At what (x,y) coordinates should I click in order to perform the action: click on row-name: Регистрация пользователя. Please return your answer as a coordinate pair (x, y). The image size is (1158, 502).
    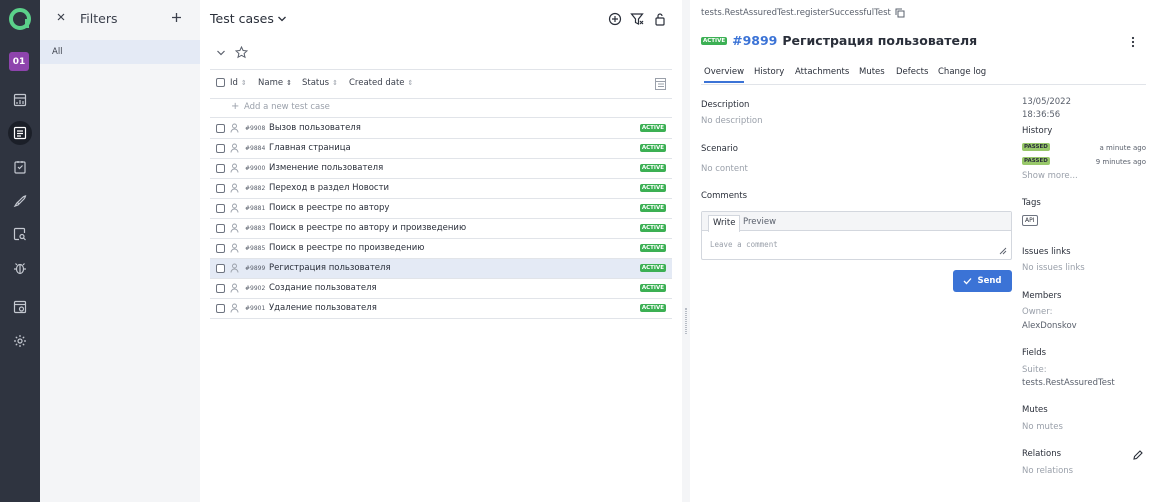
    Looking at the image, I should click on (330, 268).